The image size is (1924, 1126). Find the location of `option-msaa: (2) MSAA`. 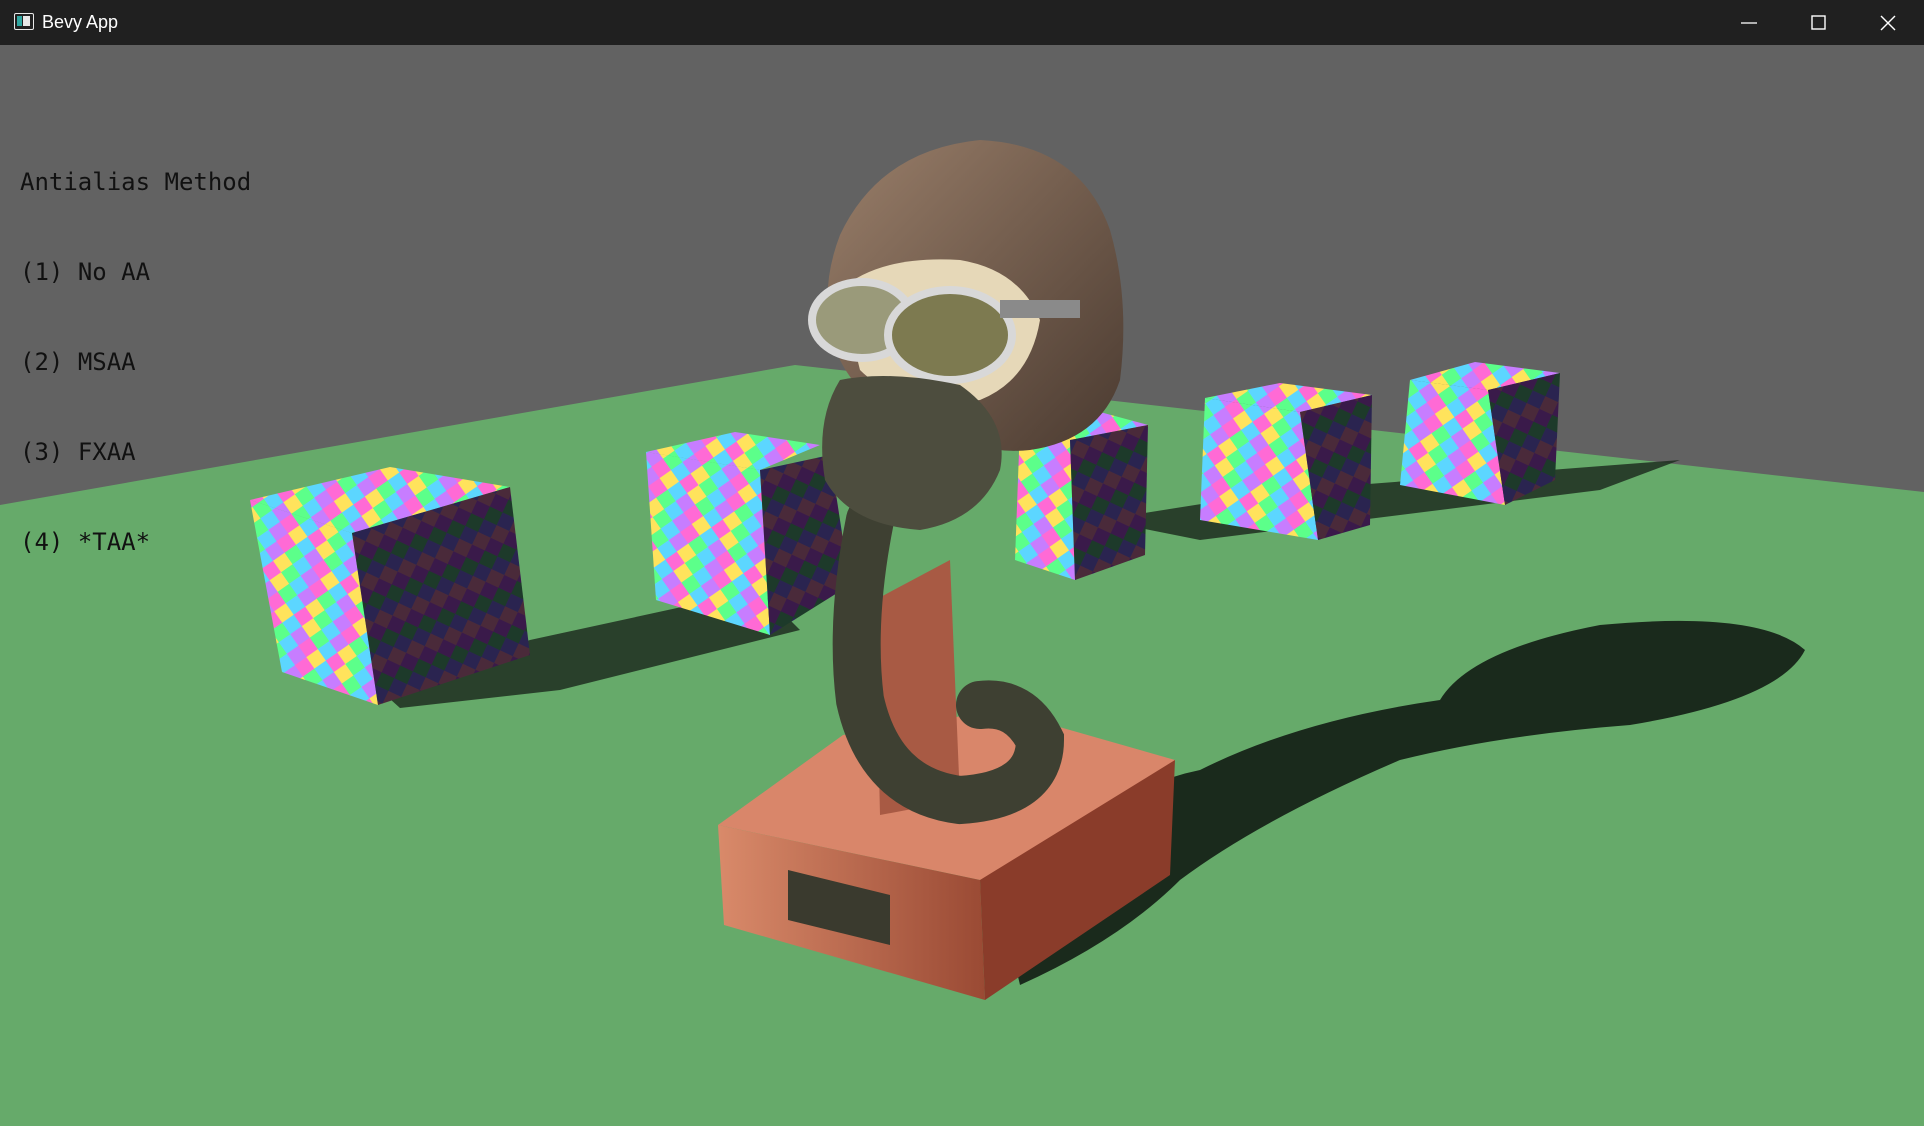

option-msaa: (2) MSAA is located at coordinates (135, 362).